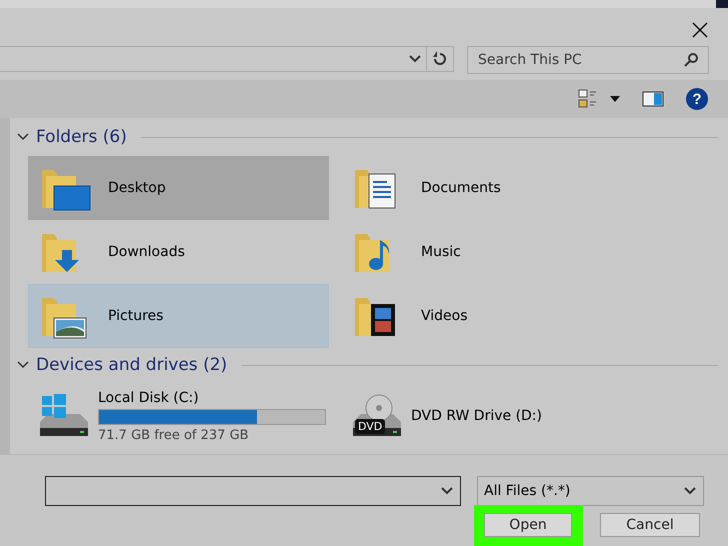  What do you see at coordinates (370, 426) in the screenshot?
I see `drive-label: DVD` at bounding box center [370, 426].